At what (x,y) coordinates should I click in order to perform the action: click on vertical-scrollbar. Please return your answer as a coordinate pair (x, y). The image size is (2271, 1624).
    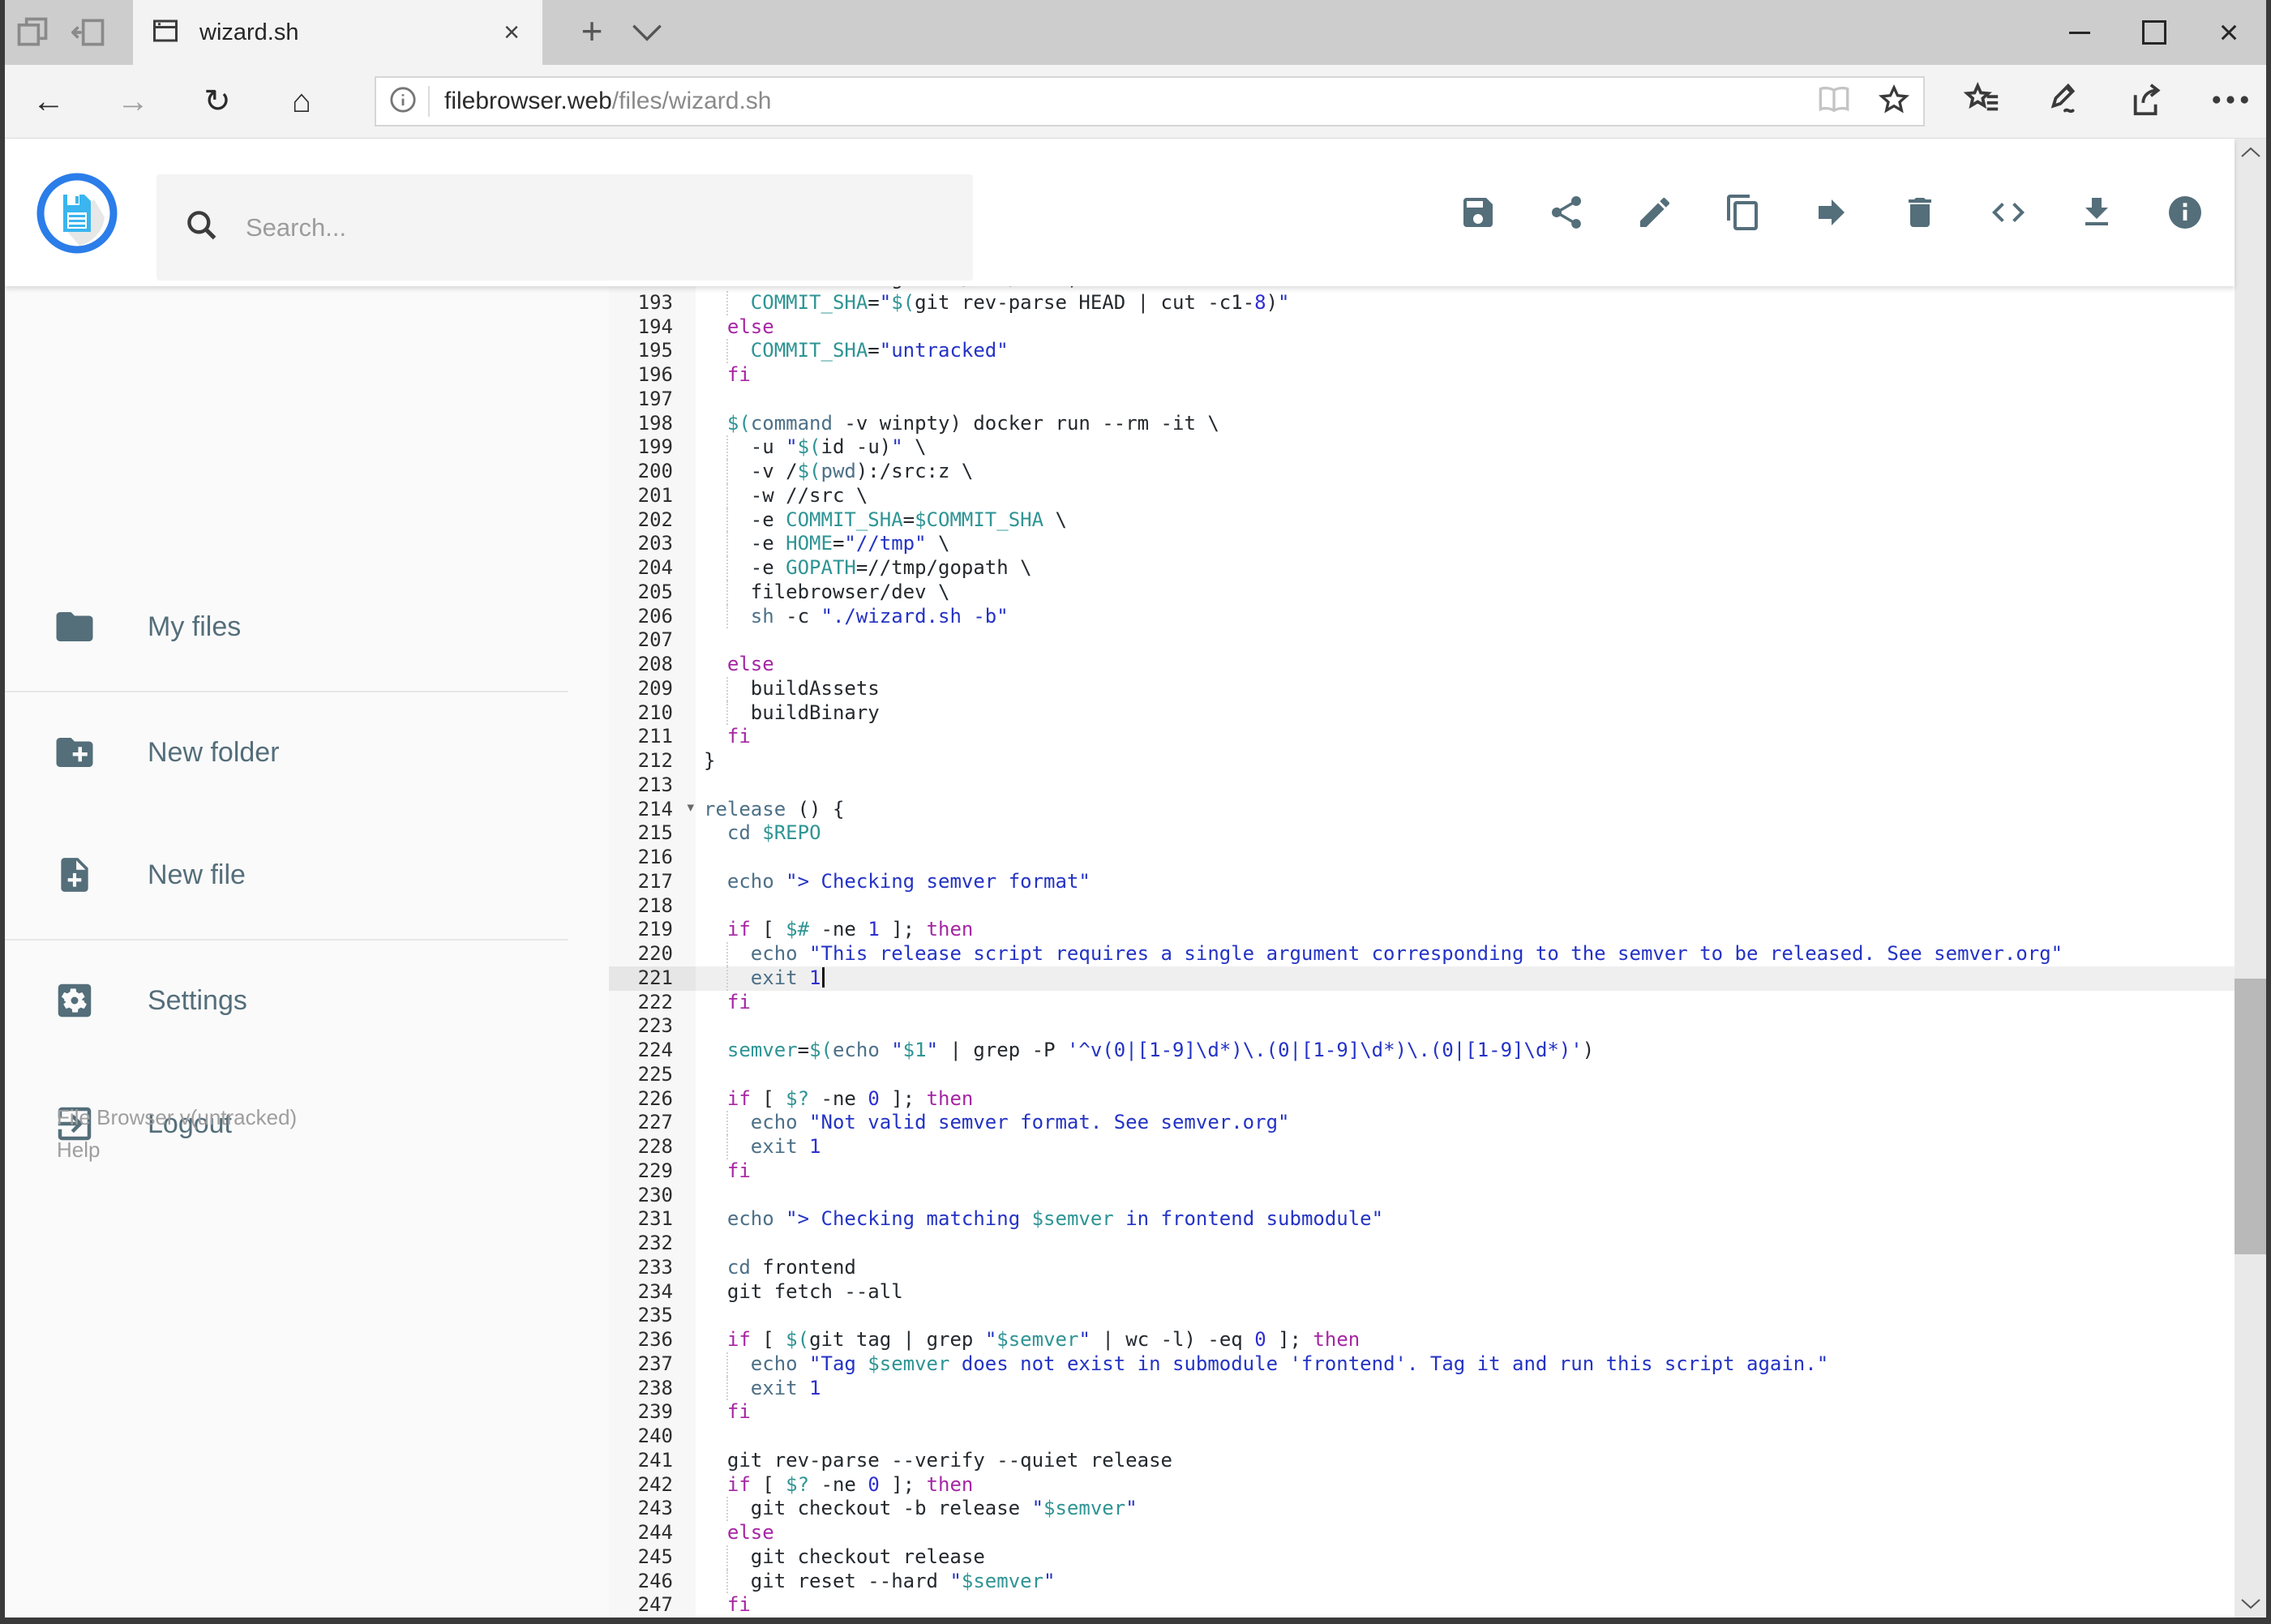
    Looking at the image, I should click on (2251, 879).